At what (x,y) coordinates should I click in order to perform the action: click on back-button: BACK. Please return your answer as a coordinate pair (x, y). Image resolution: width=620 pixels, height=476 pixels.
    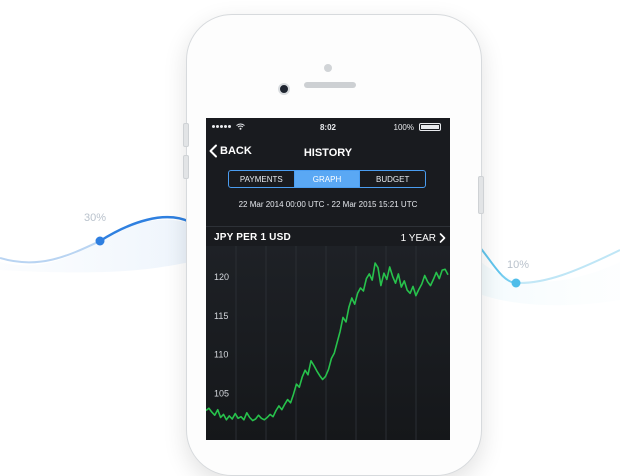
    Looking at the image, I should click on (230, 151).